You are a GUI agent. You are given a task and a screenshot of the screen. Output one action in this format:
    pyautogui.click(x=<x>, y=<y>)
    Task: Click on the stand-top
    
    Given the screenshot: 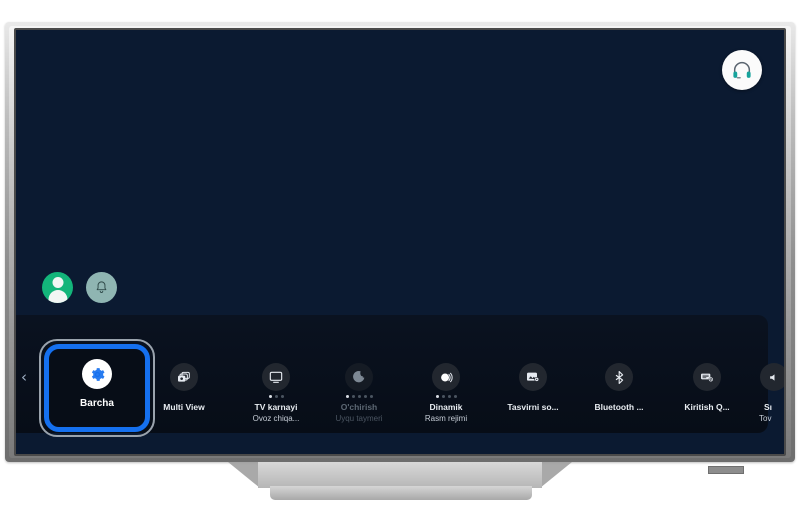 What is the action you would take?
    pyautogui.click(x=400, y=475)
    